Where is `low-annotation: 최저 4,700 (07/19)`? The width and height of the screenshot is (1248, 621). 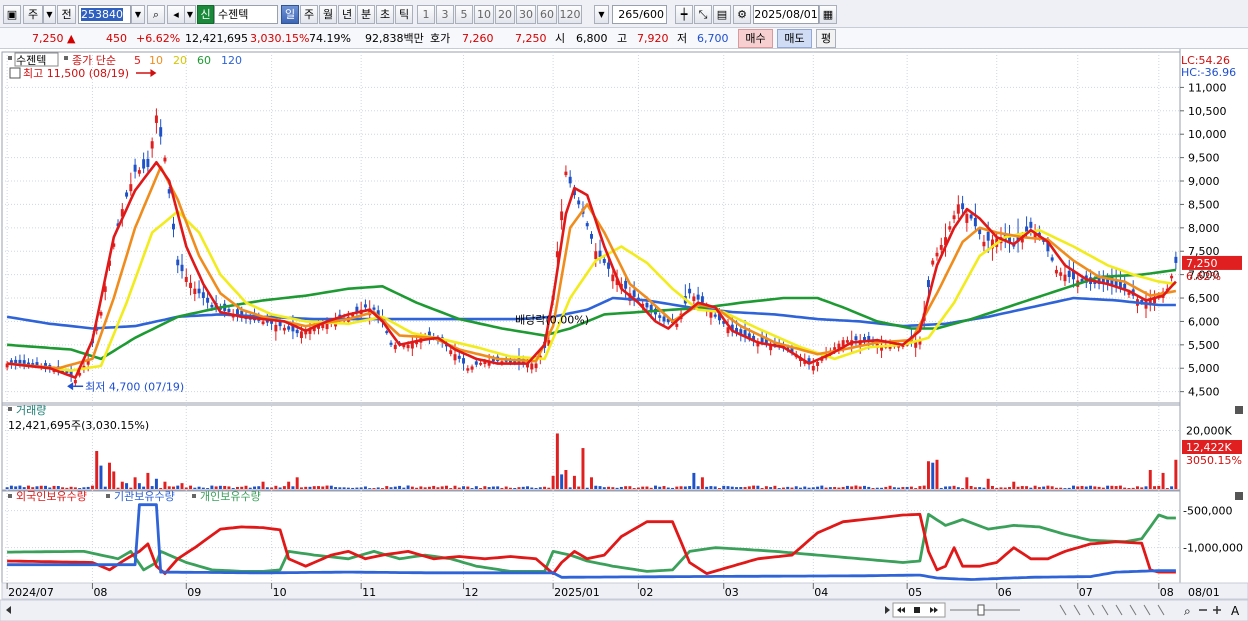
low-annotation: 최저 4,700 (07/19) is located at coordinates (134, 386).